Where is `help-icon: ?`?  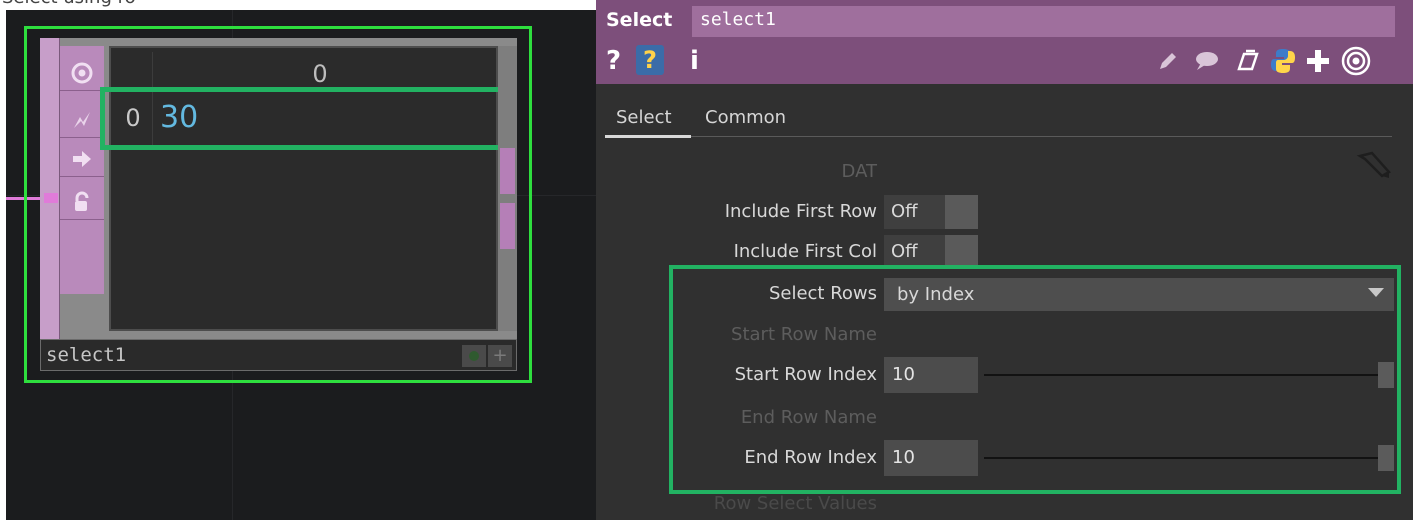
help-icon: ? is located at coordinates (617, 61).